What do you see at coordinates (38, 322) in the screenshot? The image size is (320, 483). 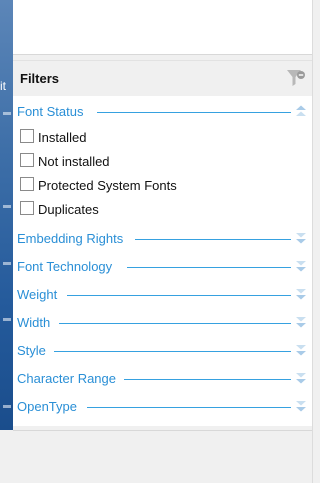 I see `section-label: Width` at bounding box center [38, 322].